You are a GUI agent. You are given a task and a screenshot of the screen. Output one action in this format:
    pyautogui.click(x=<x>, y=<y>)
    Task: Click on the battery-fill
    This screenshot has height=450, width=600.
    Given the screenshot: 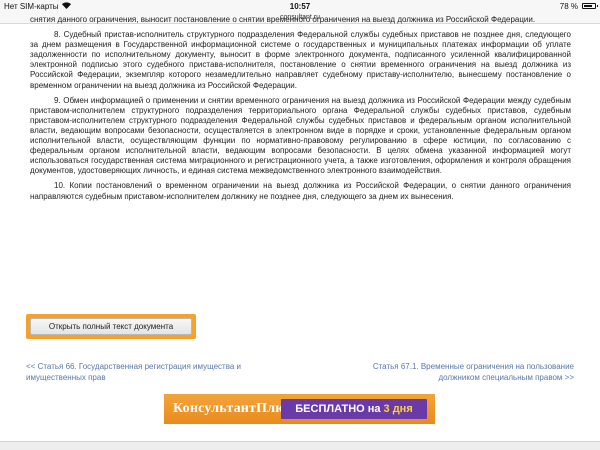 What is the action you would take?
    pyautogui.click(x=588, y=6)
    